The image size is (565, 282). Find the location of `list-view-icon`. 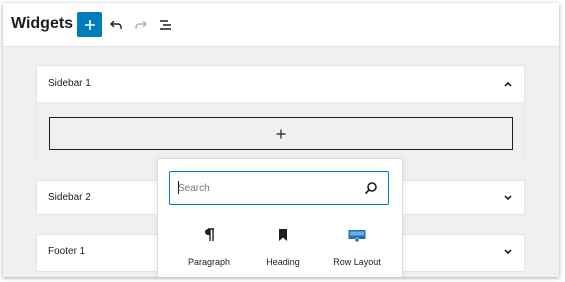

list-view-icon is located at coordinates (165, 25).